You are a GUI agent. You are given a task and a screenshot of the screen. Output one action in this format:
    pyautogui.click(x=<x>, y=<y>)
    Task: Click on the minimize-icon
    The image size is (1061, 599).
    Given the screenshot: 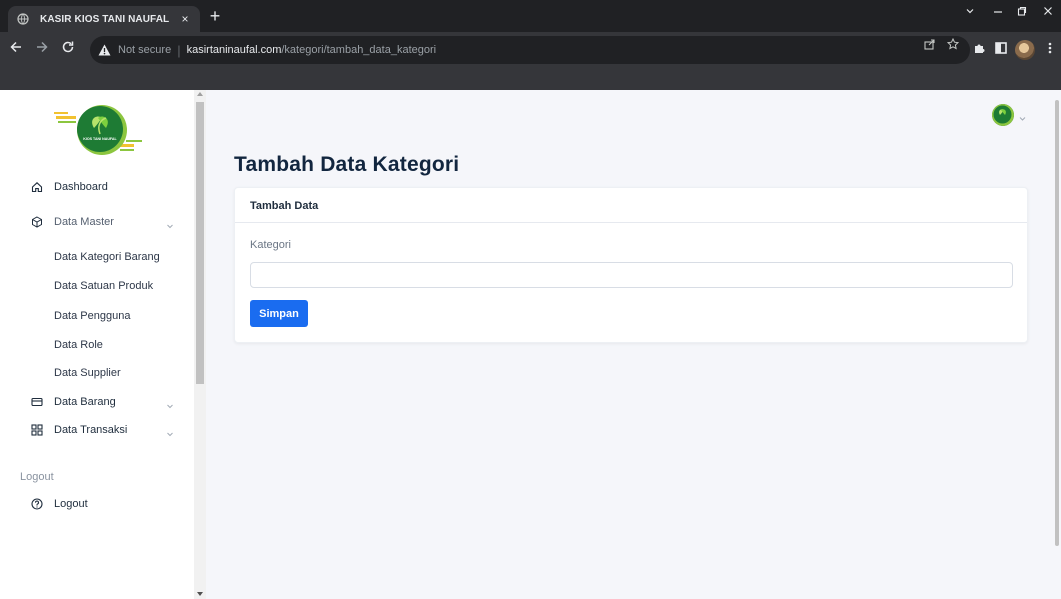 What is the action you would take?
    pyautogui.click(x=998, y=12)
    